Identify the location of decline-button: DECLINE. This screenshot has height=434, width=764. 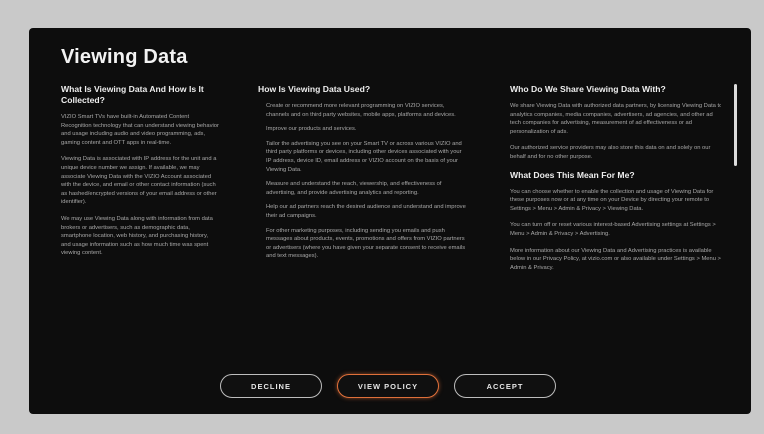
(271, 386).